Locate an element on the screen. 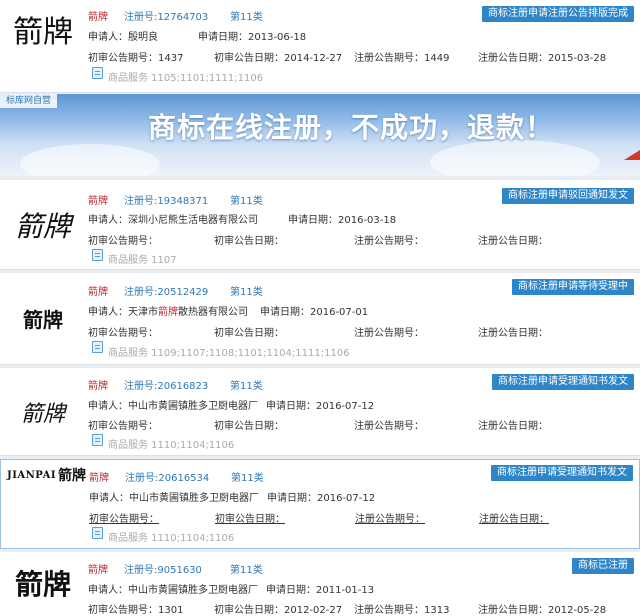 Image resolution: width=640 pixels, height=616 pixels. registration-number: 注册号:19348371 is located at coordinates (166, 199).